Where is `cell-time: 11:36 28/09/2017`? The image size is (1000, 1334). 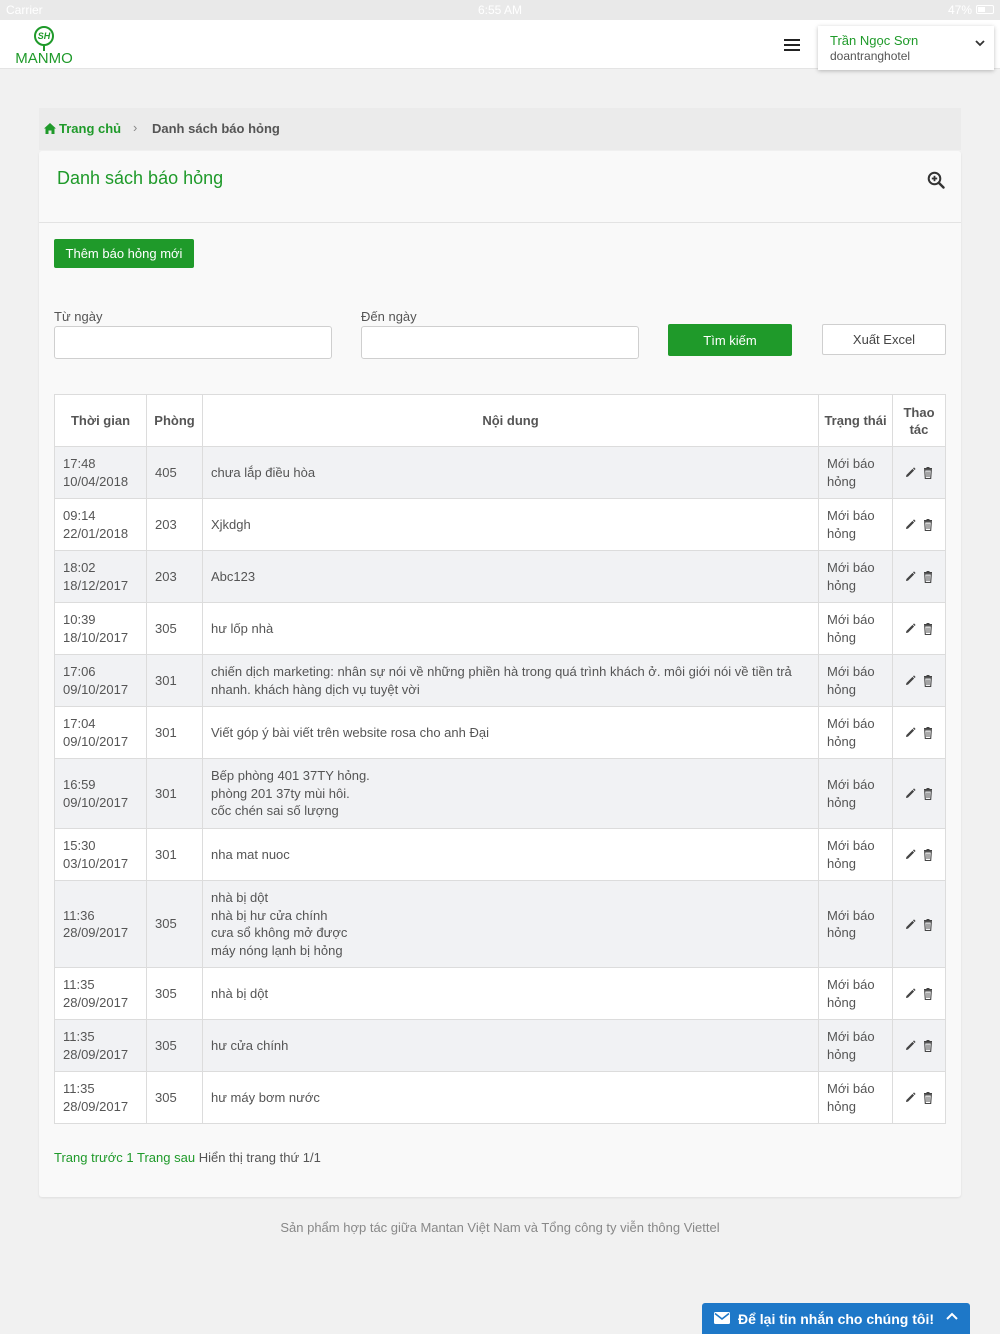 cell-time: 11:36 28/09/2017 is located at coordinates (100, 924).